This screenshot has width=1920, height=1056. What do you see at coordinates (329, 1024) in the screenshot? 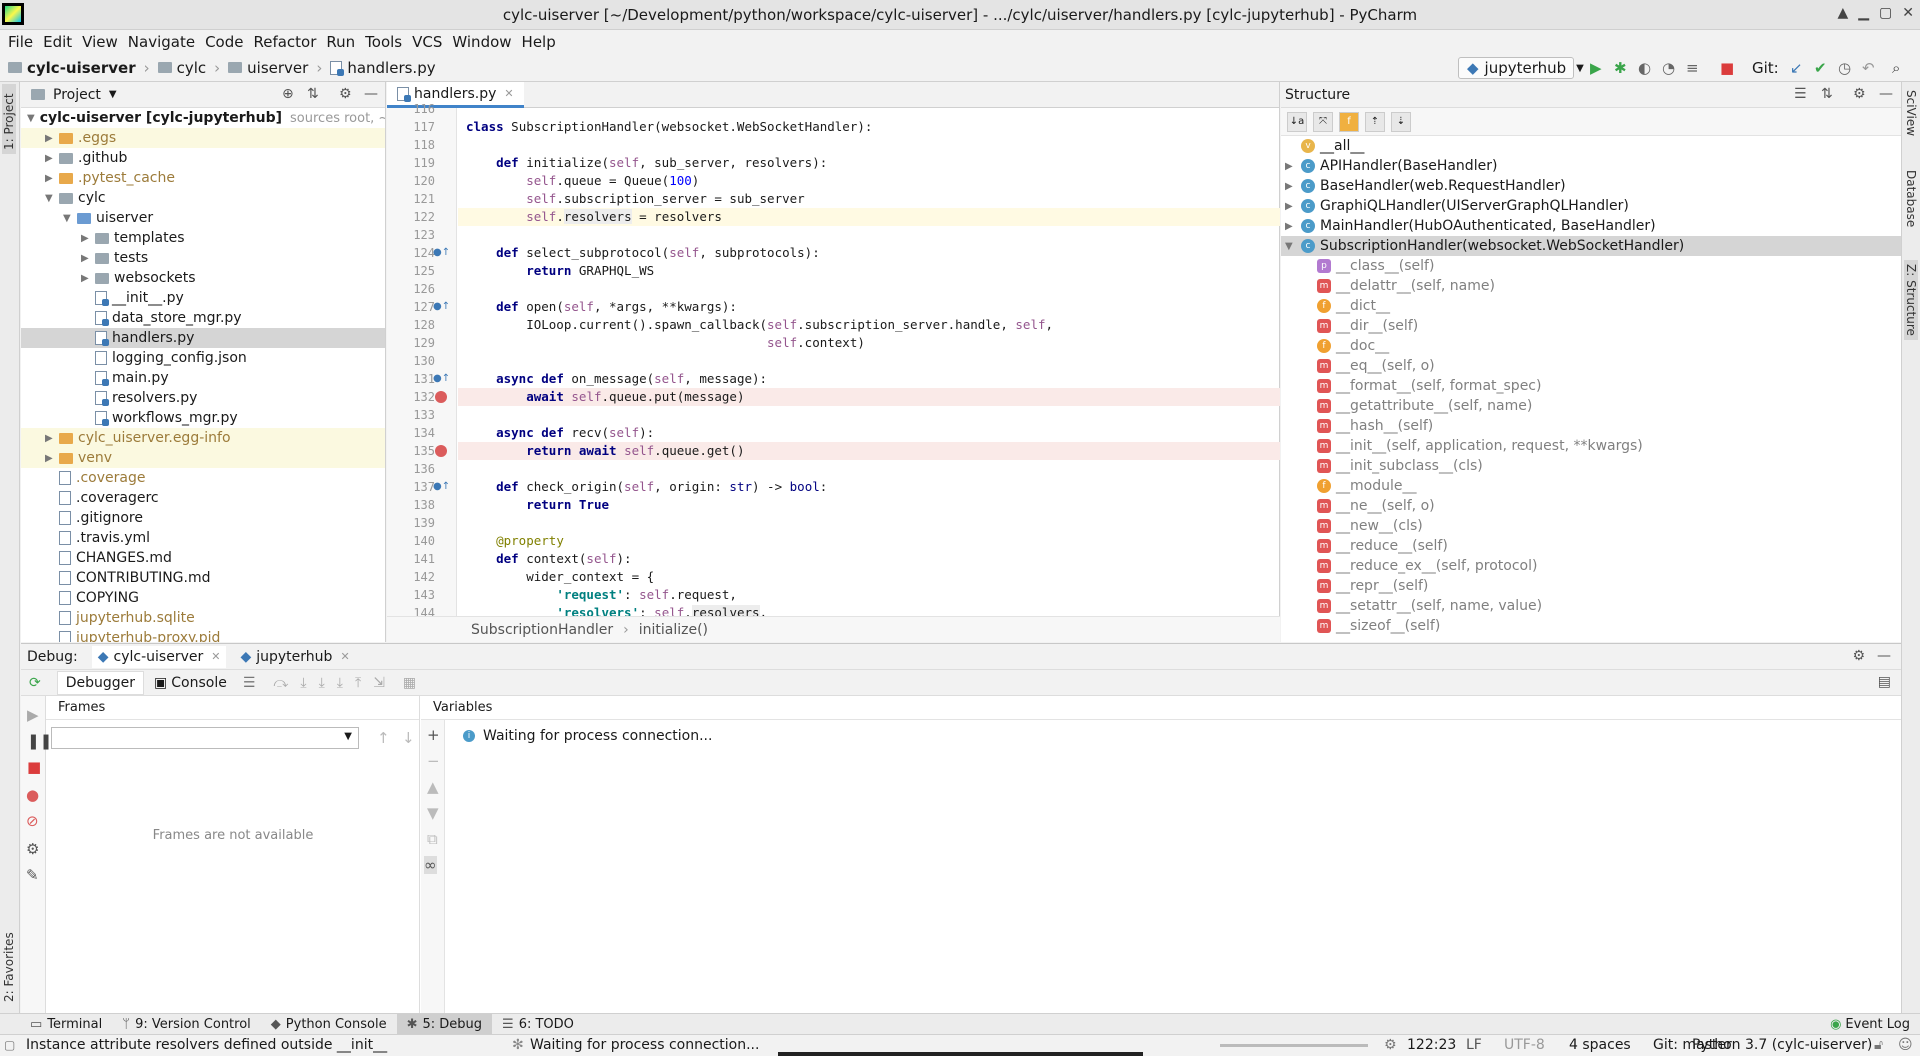
I see `tool-button-python-console: ◆ Python Console` at bounding box center [329, 1024].